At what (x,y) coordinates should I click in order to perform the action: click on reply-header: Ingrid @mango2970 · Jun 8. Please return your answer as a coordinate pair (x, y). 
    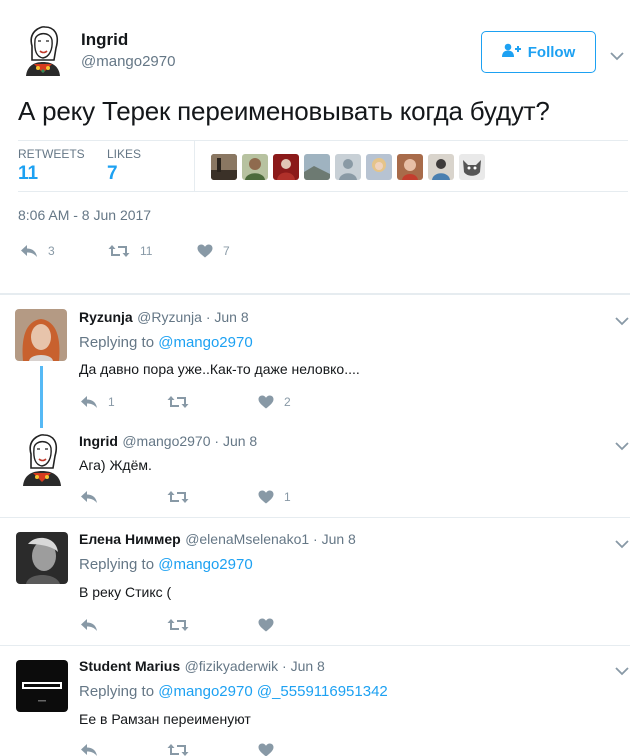
    Looking at the image, I should click on (168, 442).